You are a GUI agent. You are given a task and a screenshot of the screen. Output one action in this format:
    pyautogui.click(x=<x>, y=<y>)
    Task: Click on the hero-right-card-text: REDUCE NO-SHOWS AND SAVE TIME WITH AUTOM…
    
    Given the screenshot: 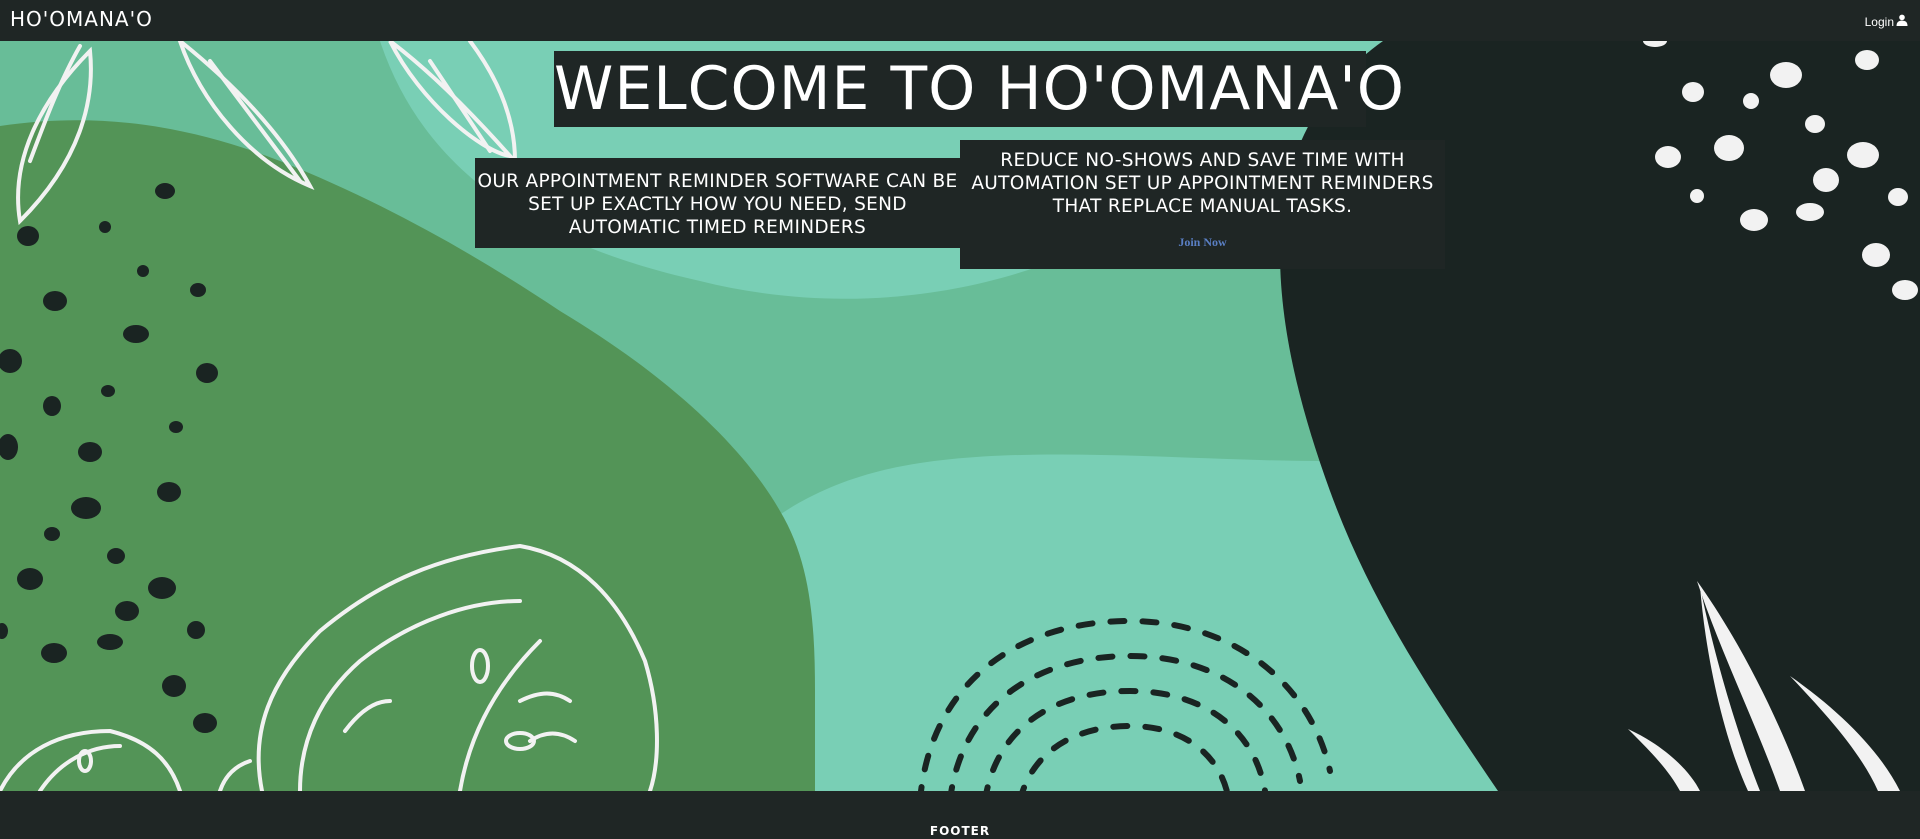 What is the action you would take?
    pyautogui.click(x=1202, y=183)
    